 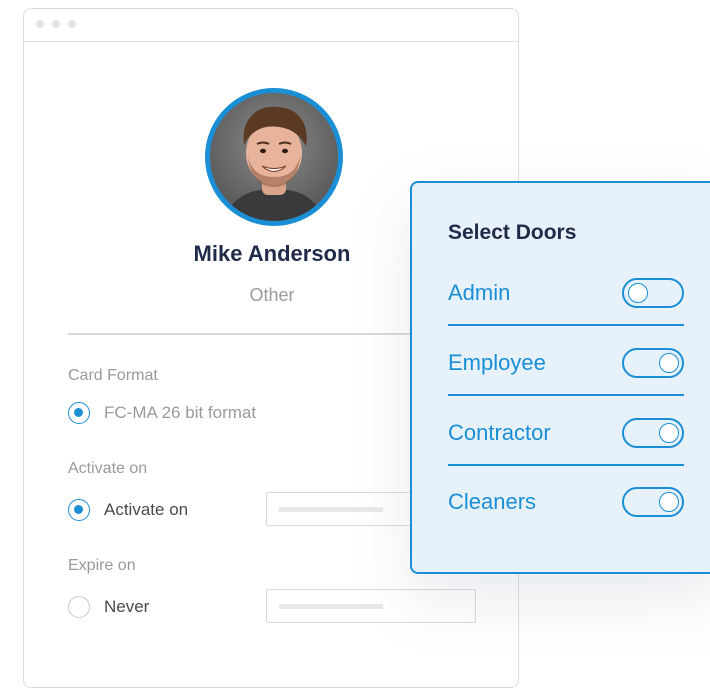 I want to click on activate-on-option: Activate on, so click(x=128, y=510).